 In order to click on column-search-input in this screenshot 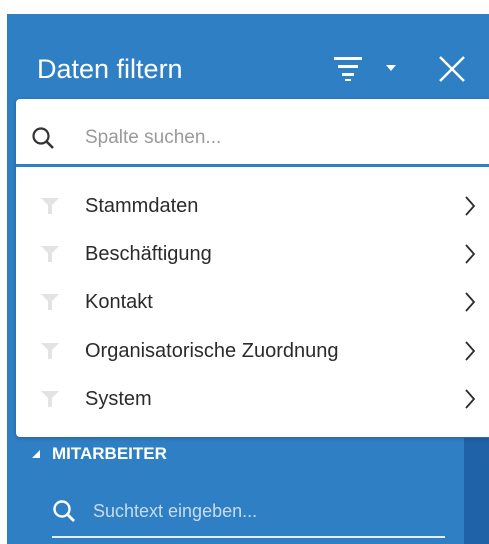, I will do `click(280, 138)`.